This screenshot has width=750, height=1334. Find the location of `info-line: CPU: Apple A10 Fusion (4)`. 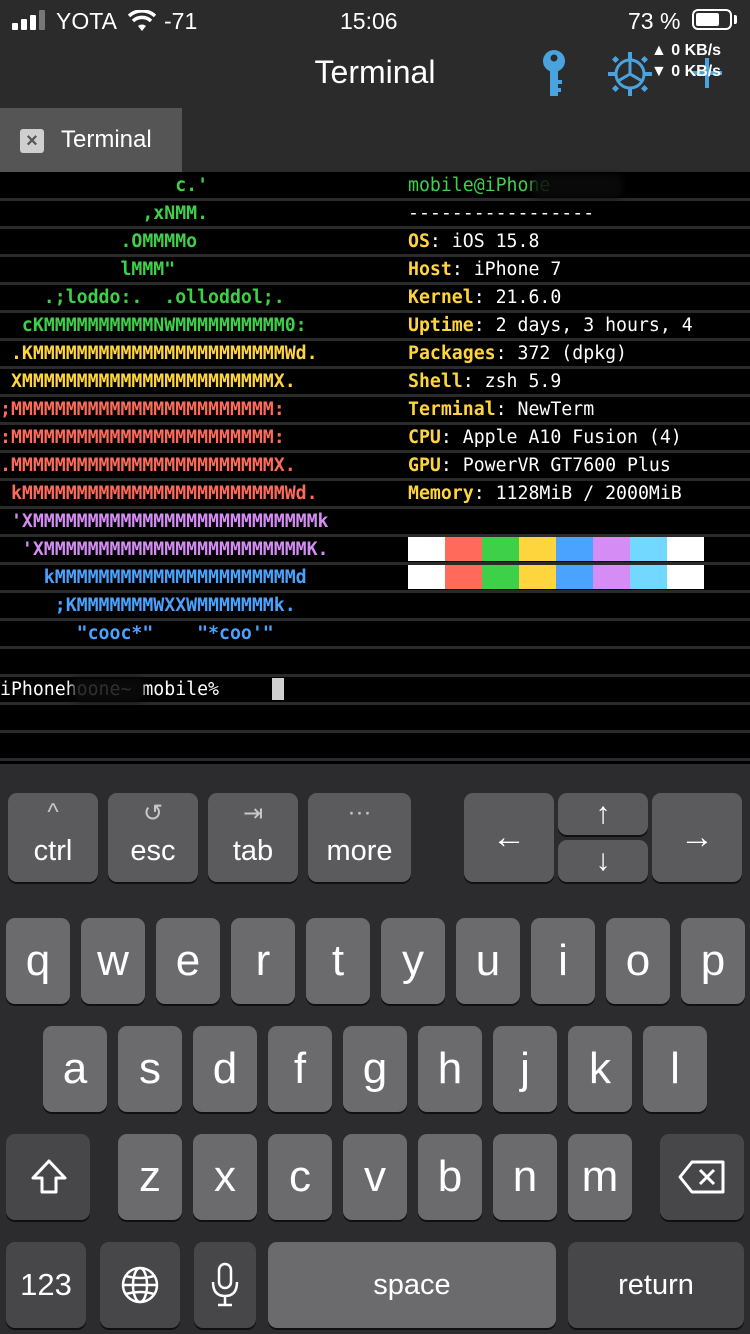

info-line: CPU: Apple A10 Fusion (4) is located at coordinates (545, 438).